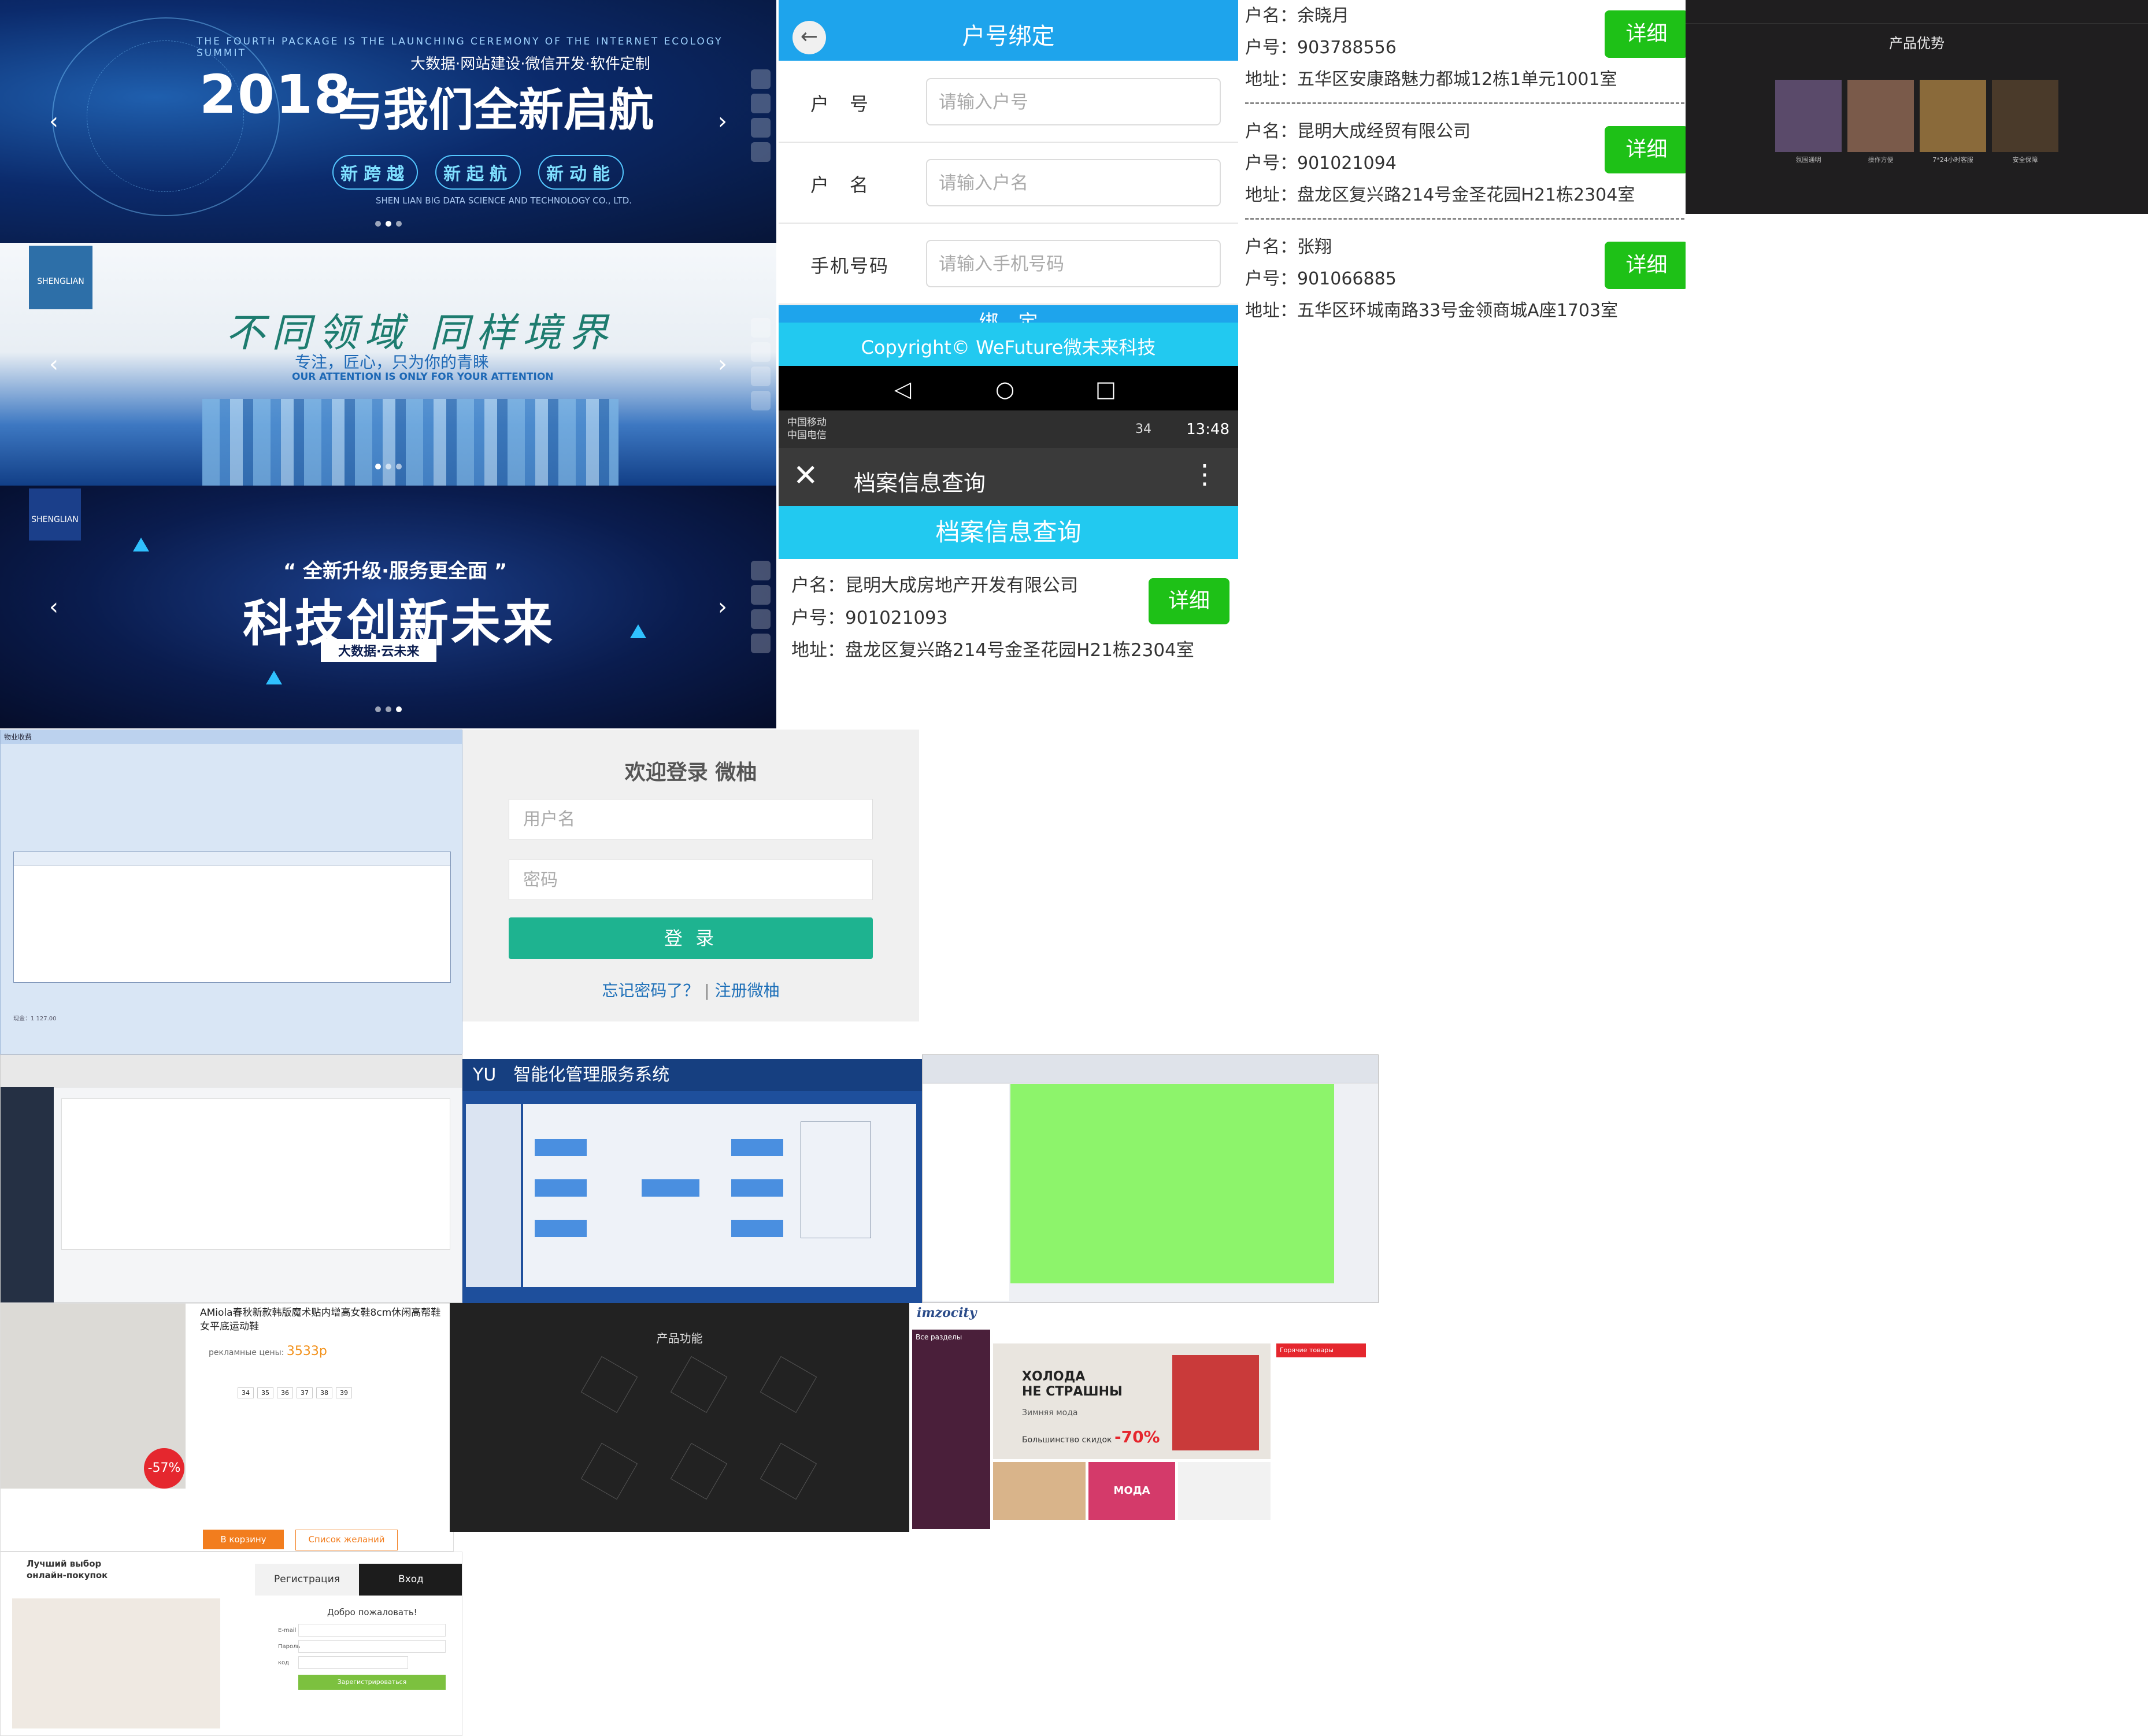 This screenshot has width=2148, height=1736. What do you see at coordinates (1131, 1491) in the screenshot?
I see `fashion-tile: МОДА` at bounding box center [1131, 1491].